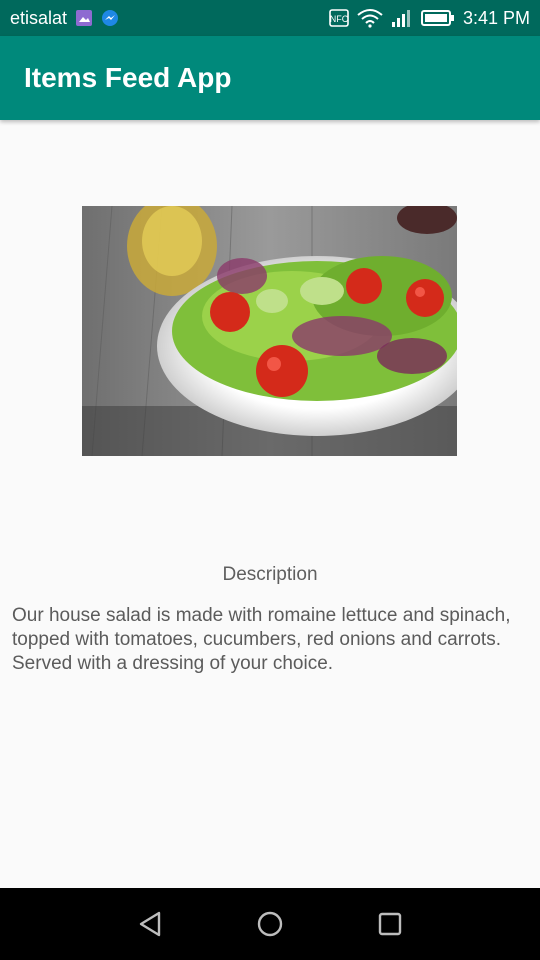 This screenshot has width=540, height=960. I want to click on carrier-name: etisalat, so click(39, 17).